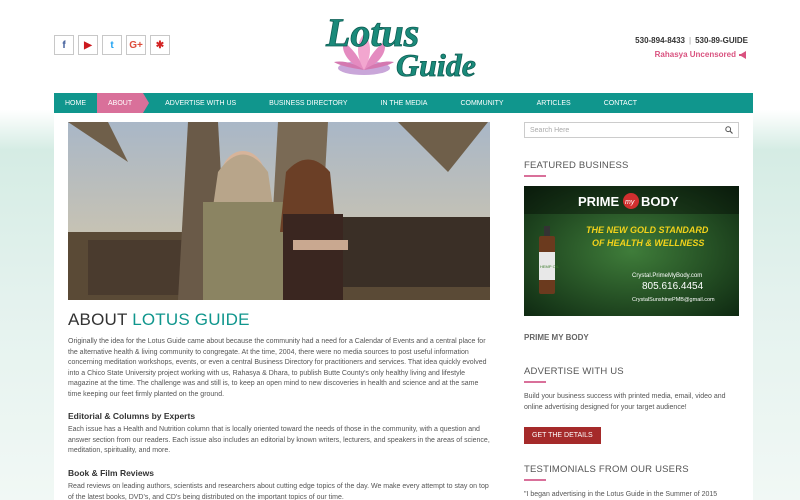 The height and width of the screenshot is (500, 800). Describe the element at coordinates (88, 45) in the screenshot. I see `youtube-icon: ▶` at that location.